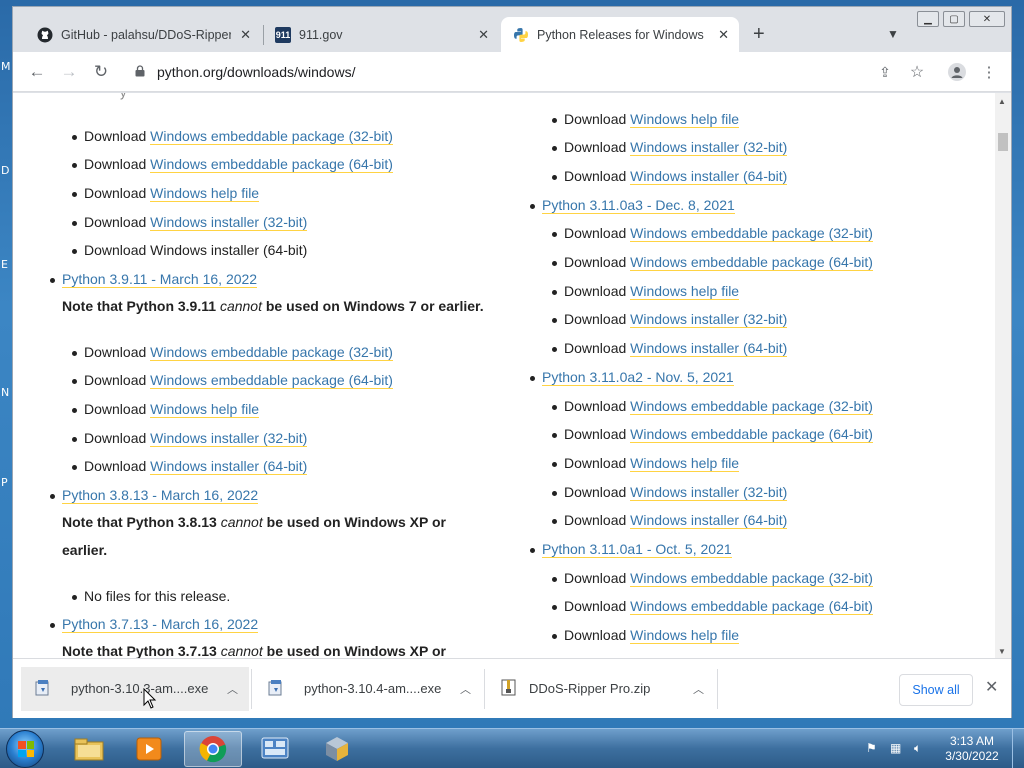 This screenshot has width=1024, height=768. What do you see at coordinates (160, 279) in the screenshot?
I see `release-link-3-9-11: Python 3.9.11 - March 16, 2022` at bounding box center [160, 279].